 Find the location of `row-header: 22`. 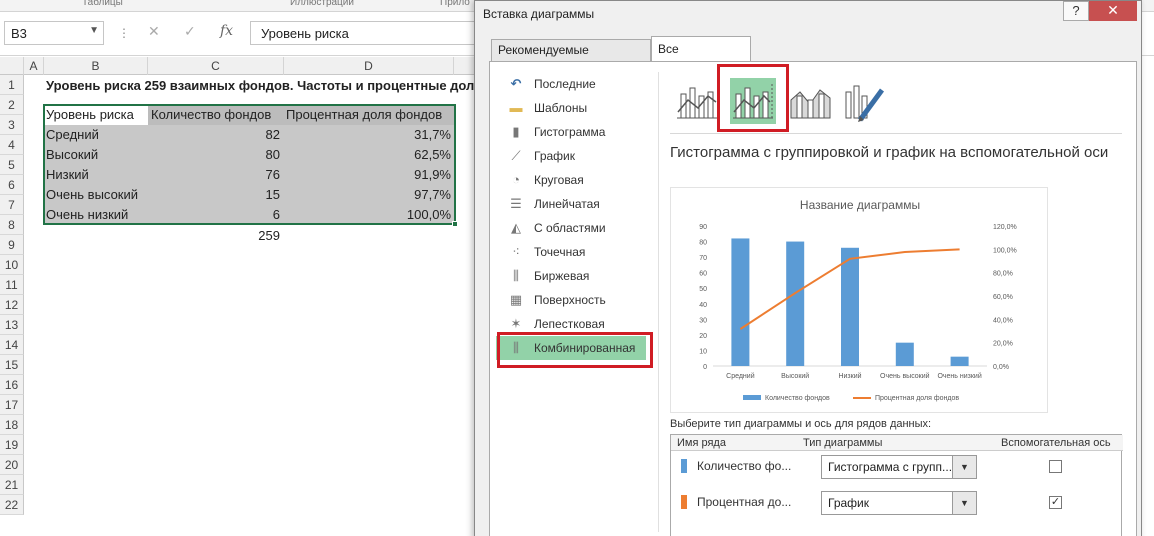

row-header: 22 is located at coordinates (12, 505).